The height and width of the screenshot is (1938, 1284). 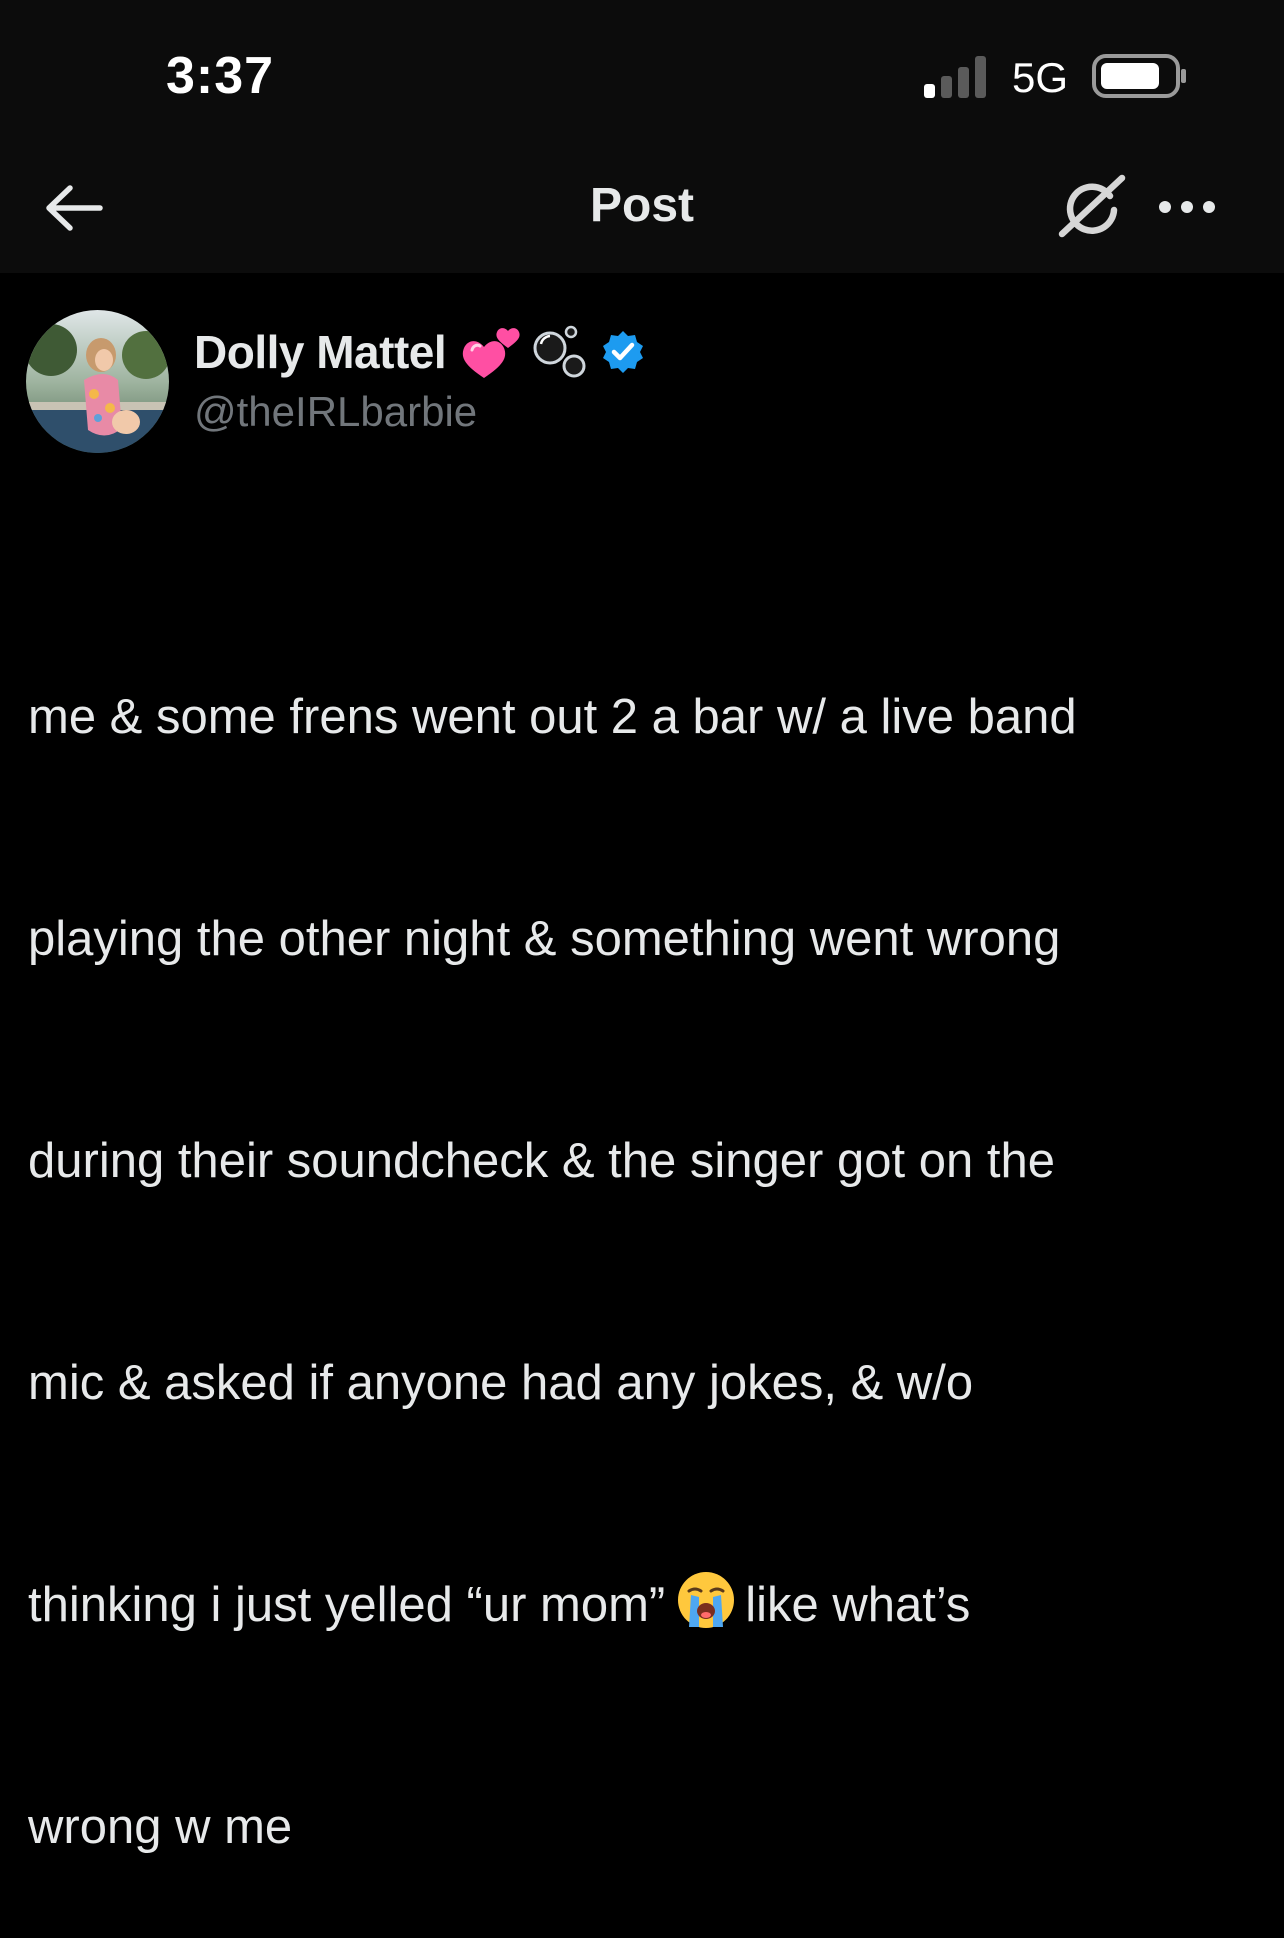 I want to click on two-hearts-emoji-icon, so click(x=491, y=353).